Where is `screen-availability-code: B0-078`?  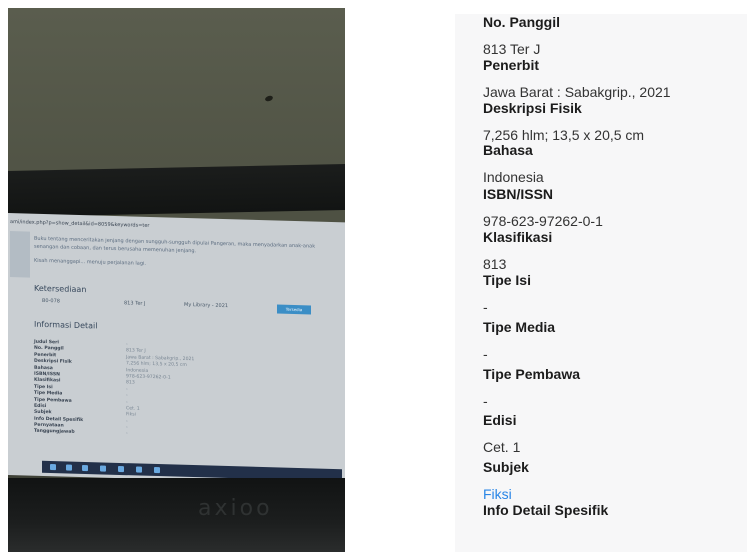 screen-availability-code: B0-078 is located at coordinates (51, 301).